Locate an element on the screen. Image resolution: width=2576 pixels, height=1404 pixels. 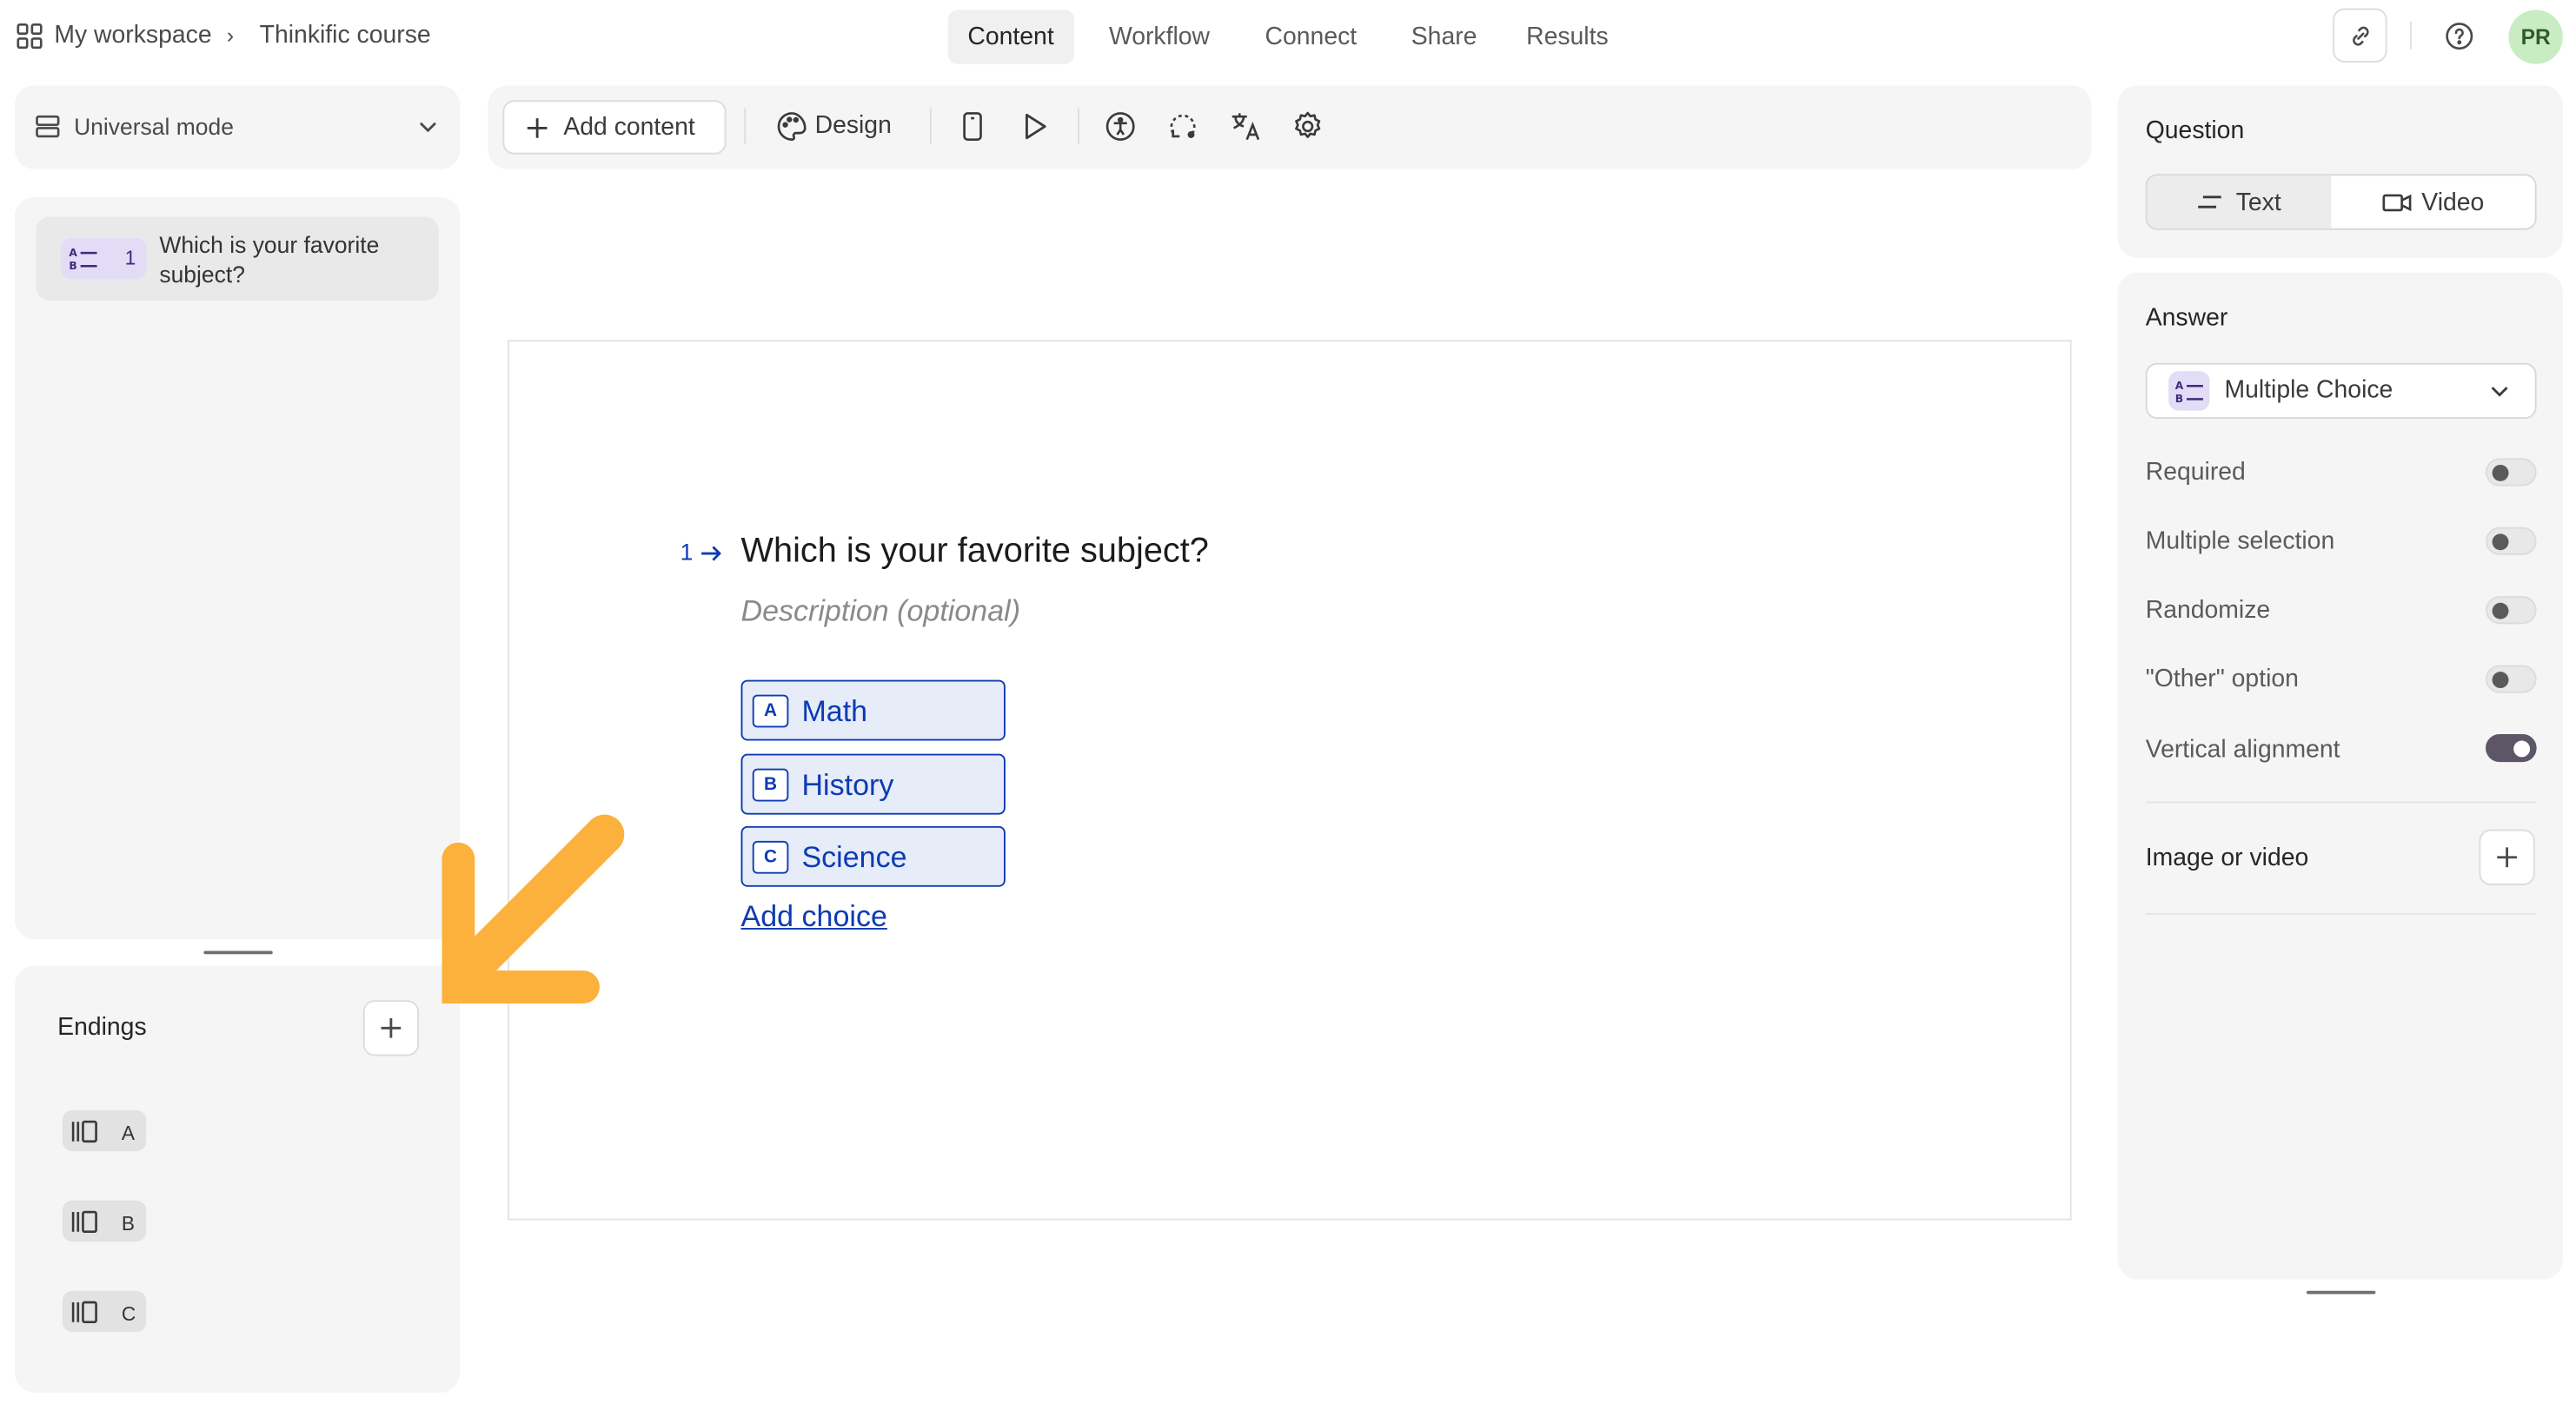
answer-section-title: Answer is located at coordinates (2186, 317).